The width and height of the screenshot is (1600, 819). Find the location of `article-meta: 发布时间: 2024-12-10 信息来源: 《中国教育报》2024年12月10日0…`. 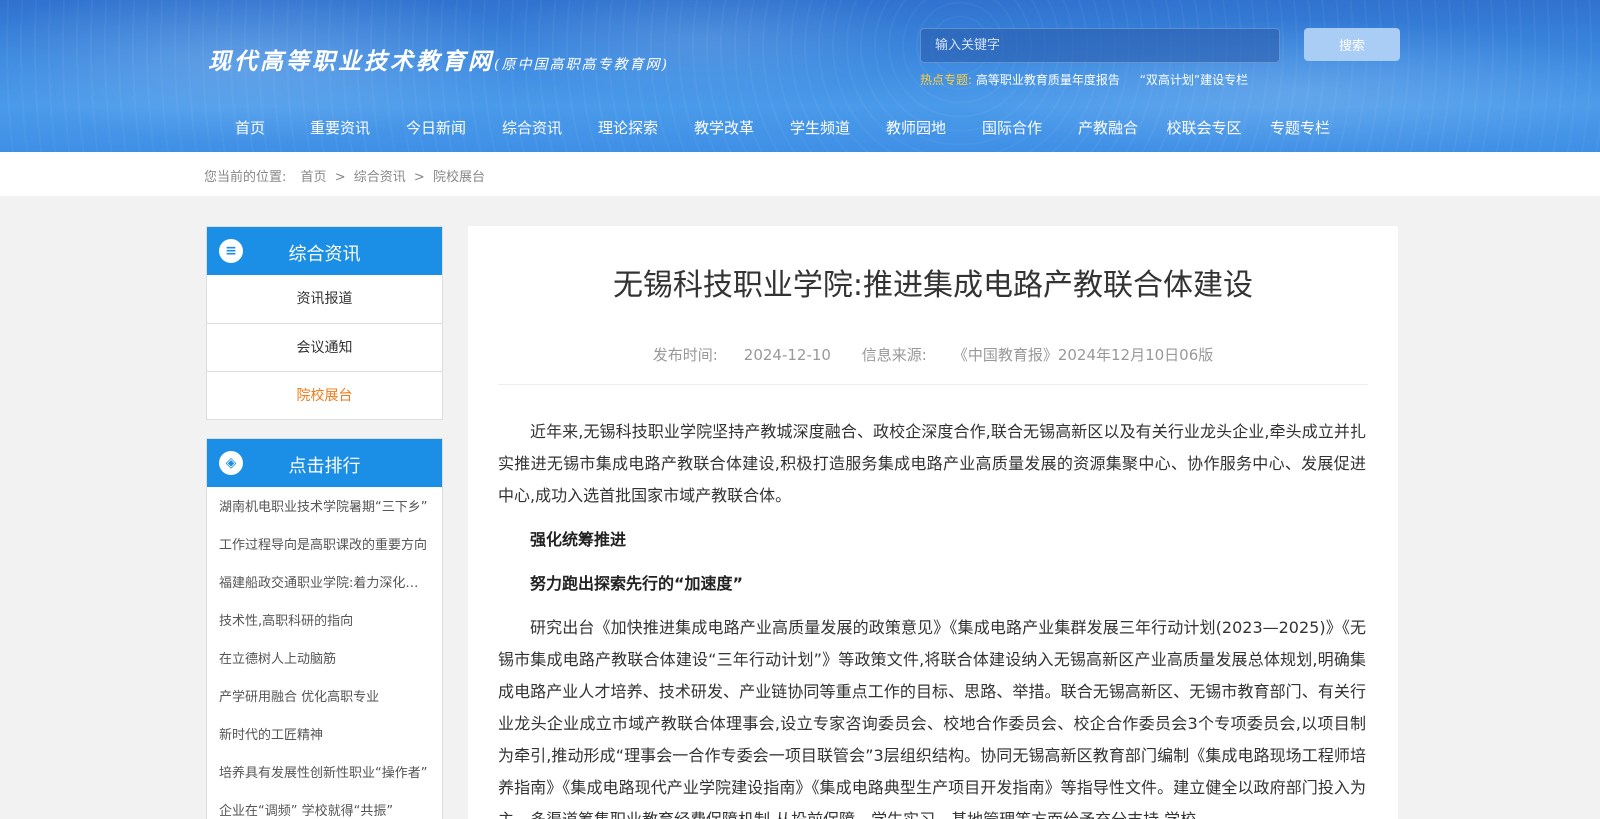

article-meta: 发布时间: 2024-12-10 信息来源: 《中国教育报》2024年12月10日0… is located at coordinates (933, 354).